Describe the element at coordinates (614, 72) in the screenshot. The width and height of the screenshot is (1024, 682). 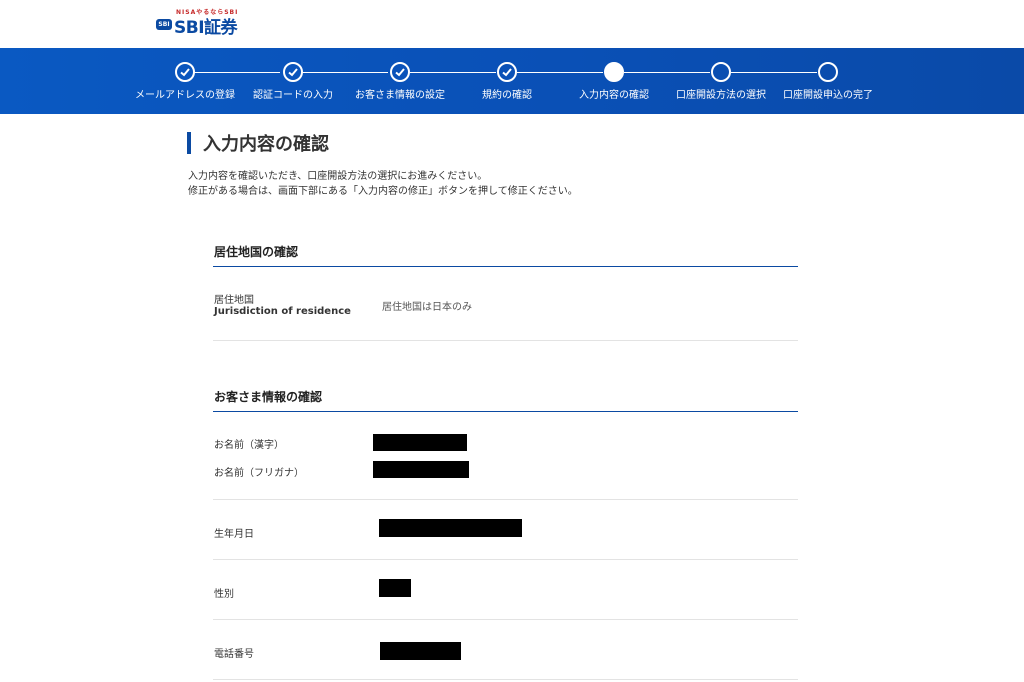
I see `step-5-current-icon` at that location.